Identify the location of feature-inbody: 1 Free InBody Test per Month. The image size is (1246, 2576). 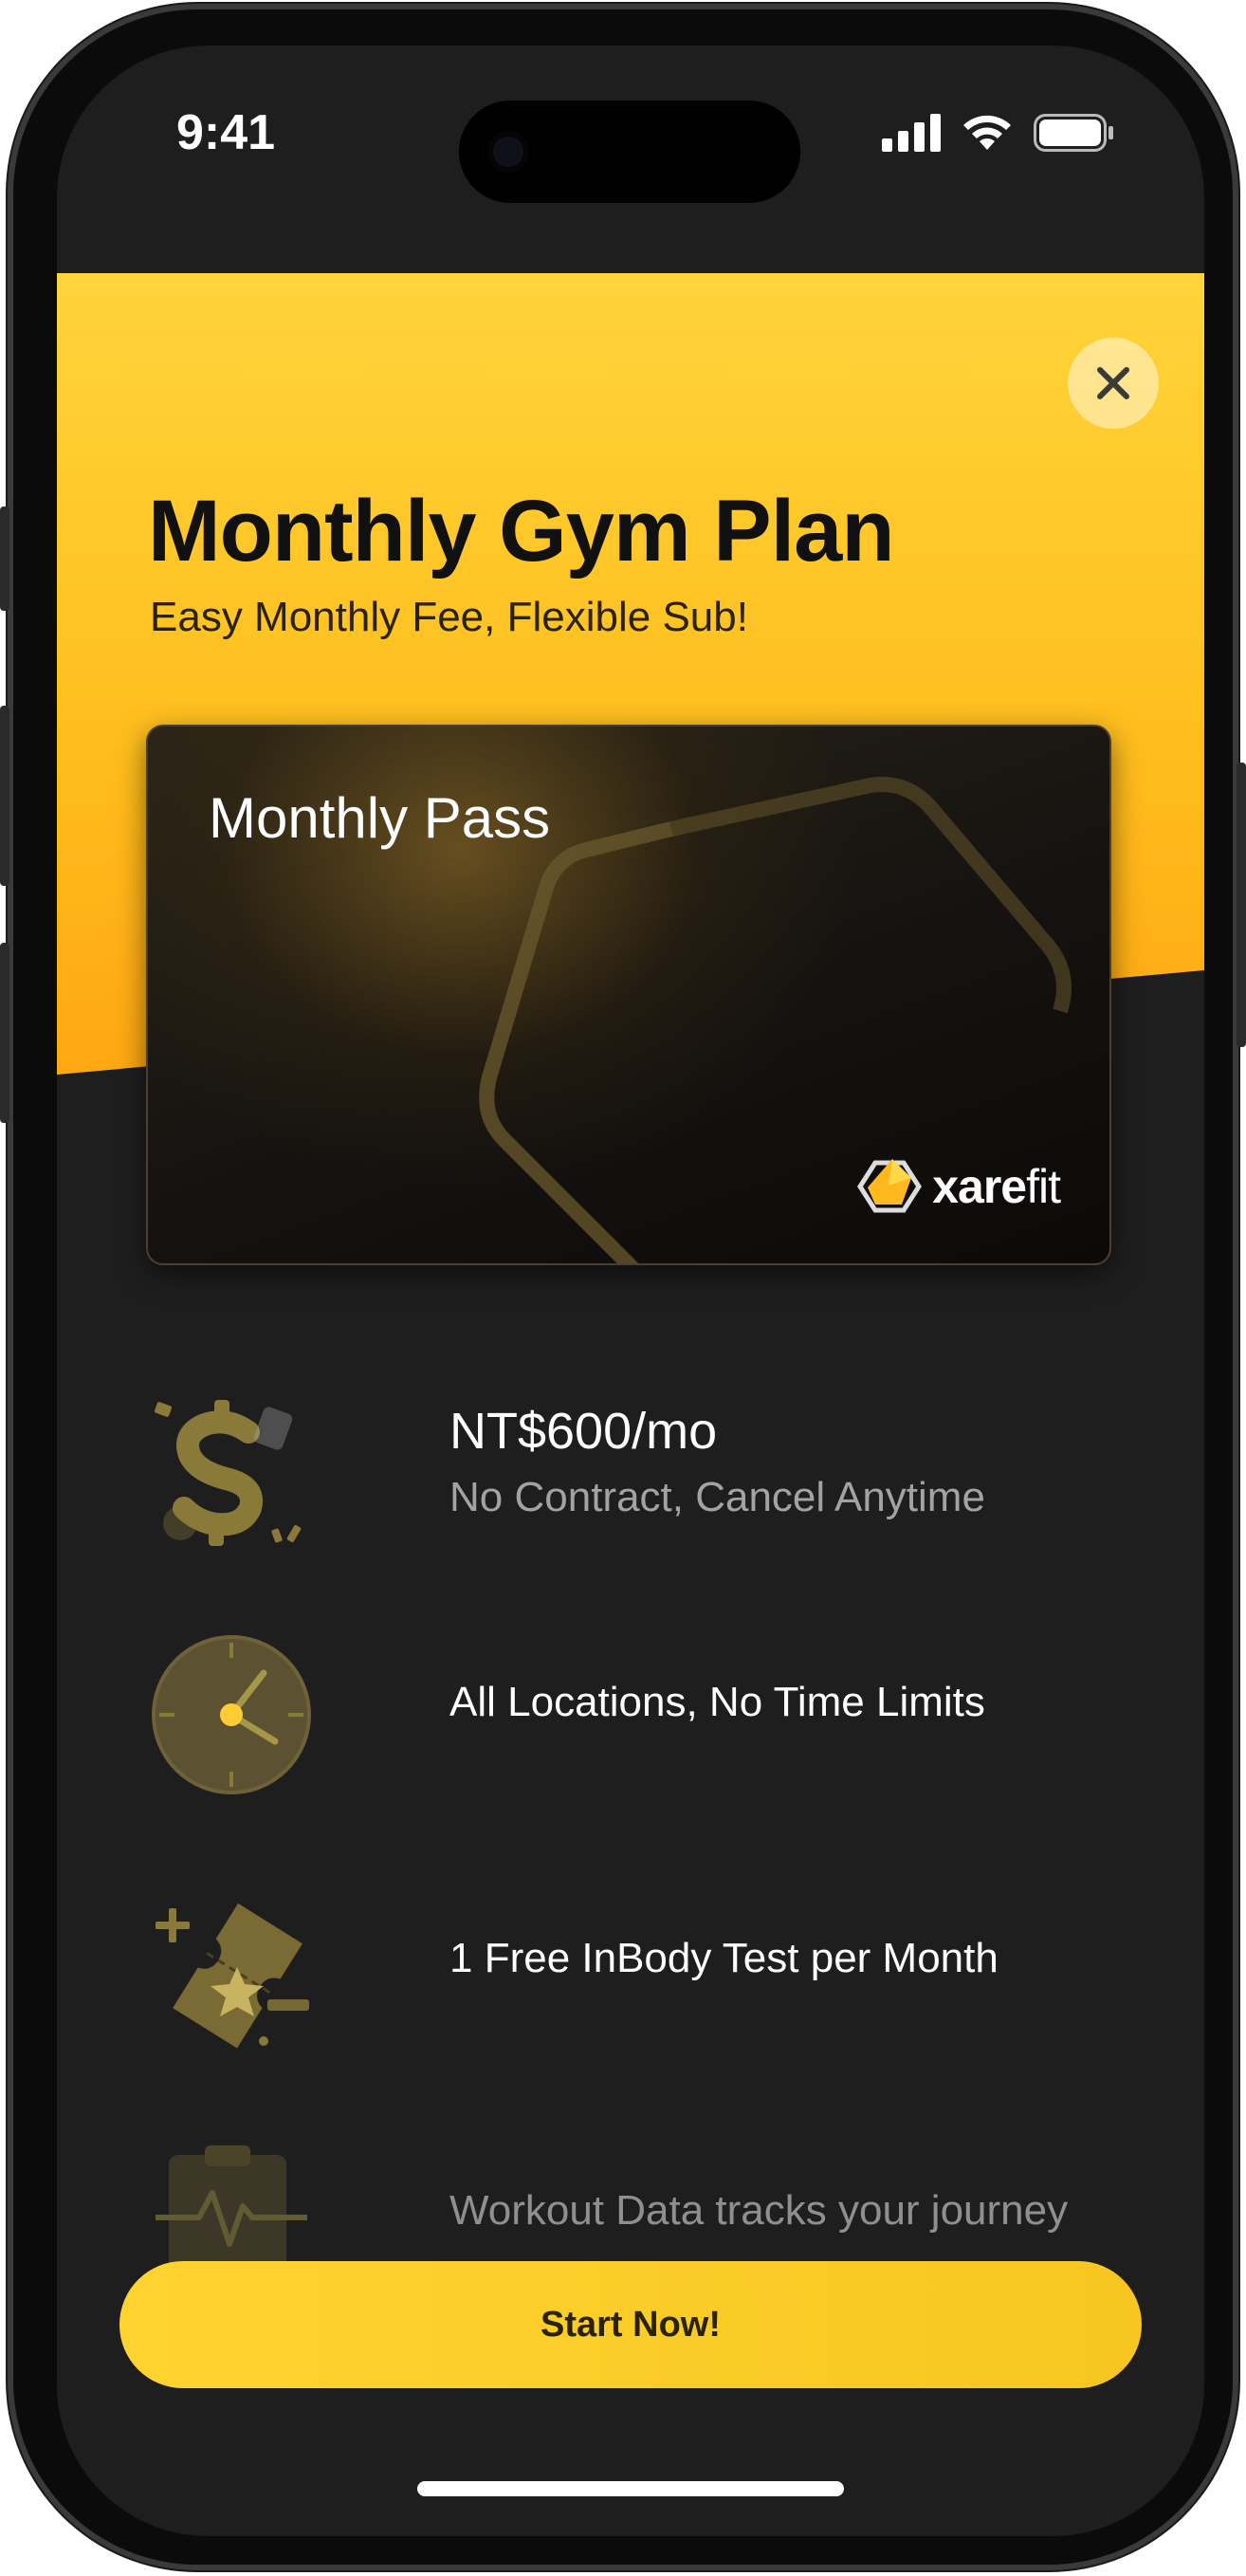
(639, 1971).